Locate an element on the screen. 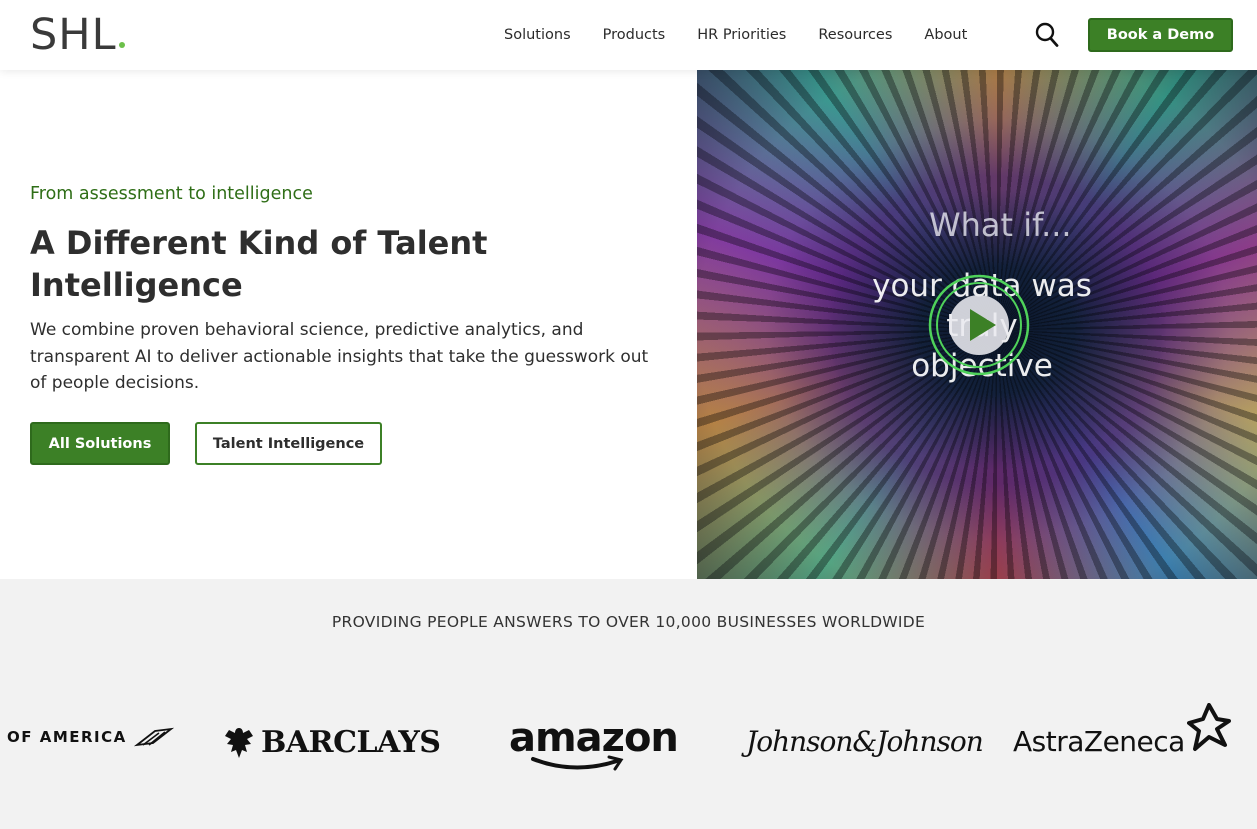  nav-item-products: Products is located at coordinates (634, 35).